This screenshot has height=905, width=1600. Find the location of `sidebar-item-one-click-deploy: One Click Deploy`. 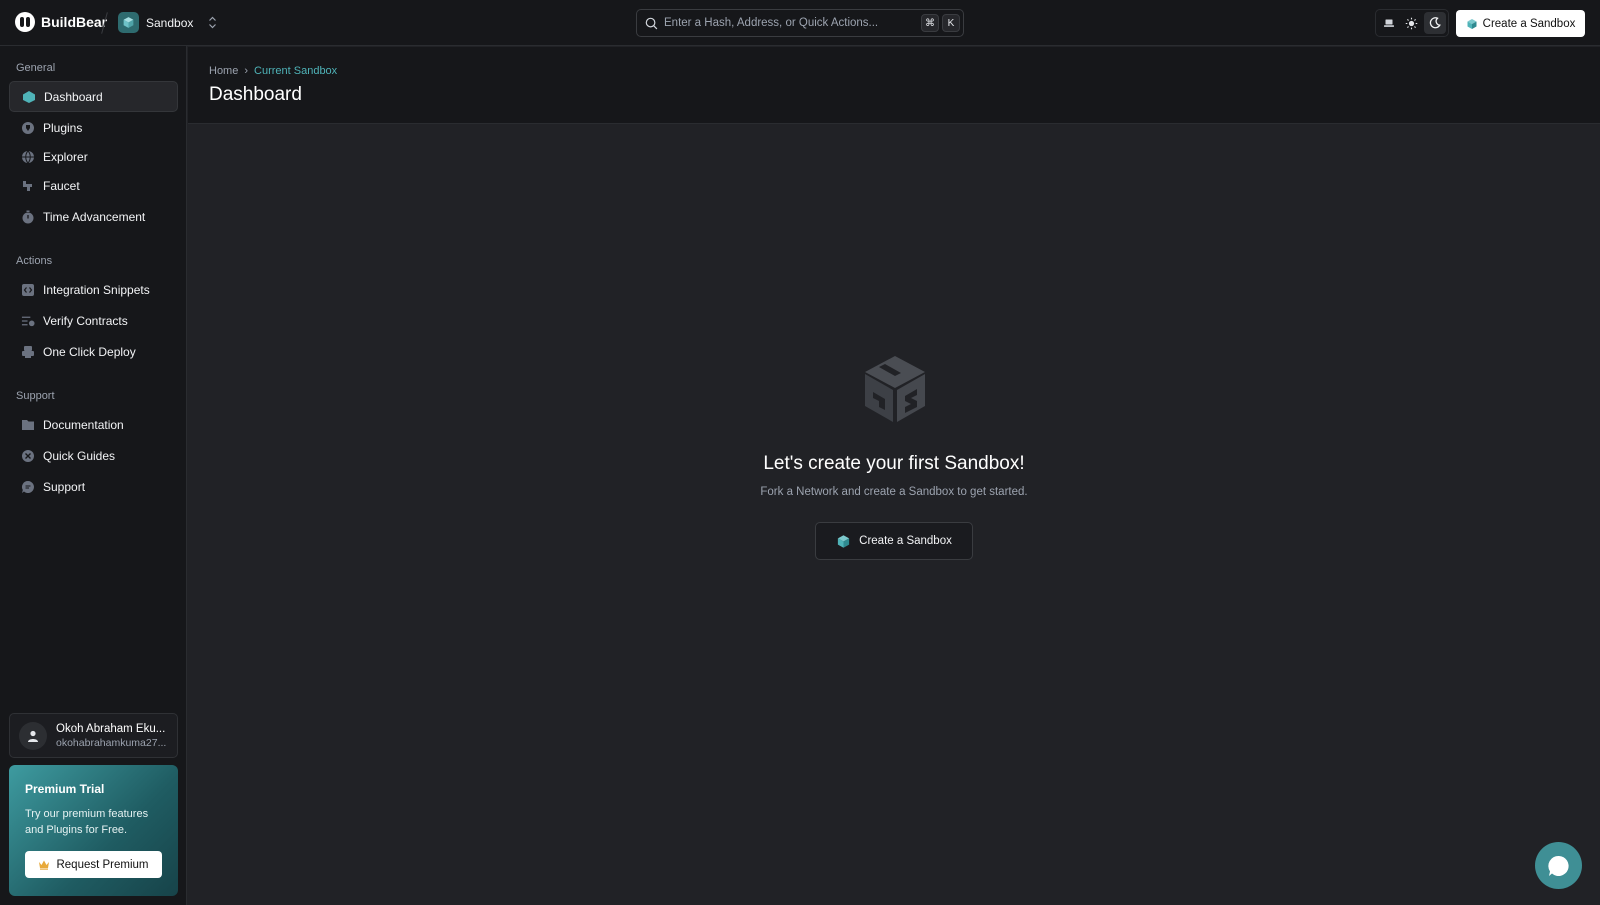

sidebar-item-one-click-deploy: One Click Deploy is located at coordinates (93, 351).